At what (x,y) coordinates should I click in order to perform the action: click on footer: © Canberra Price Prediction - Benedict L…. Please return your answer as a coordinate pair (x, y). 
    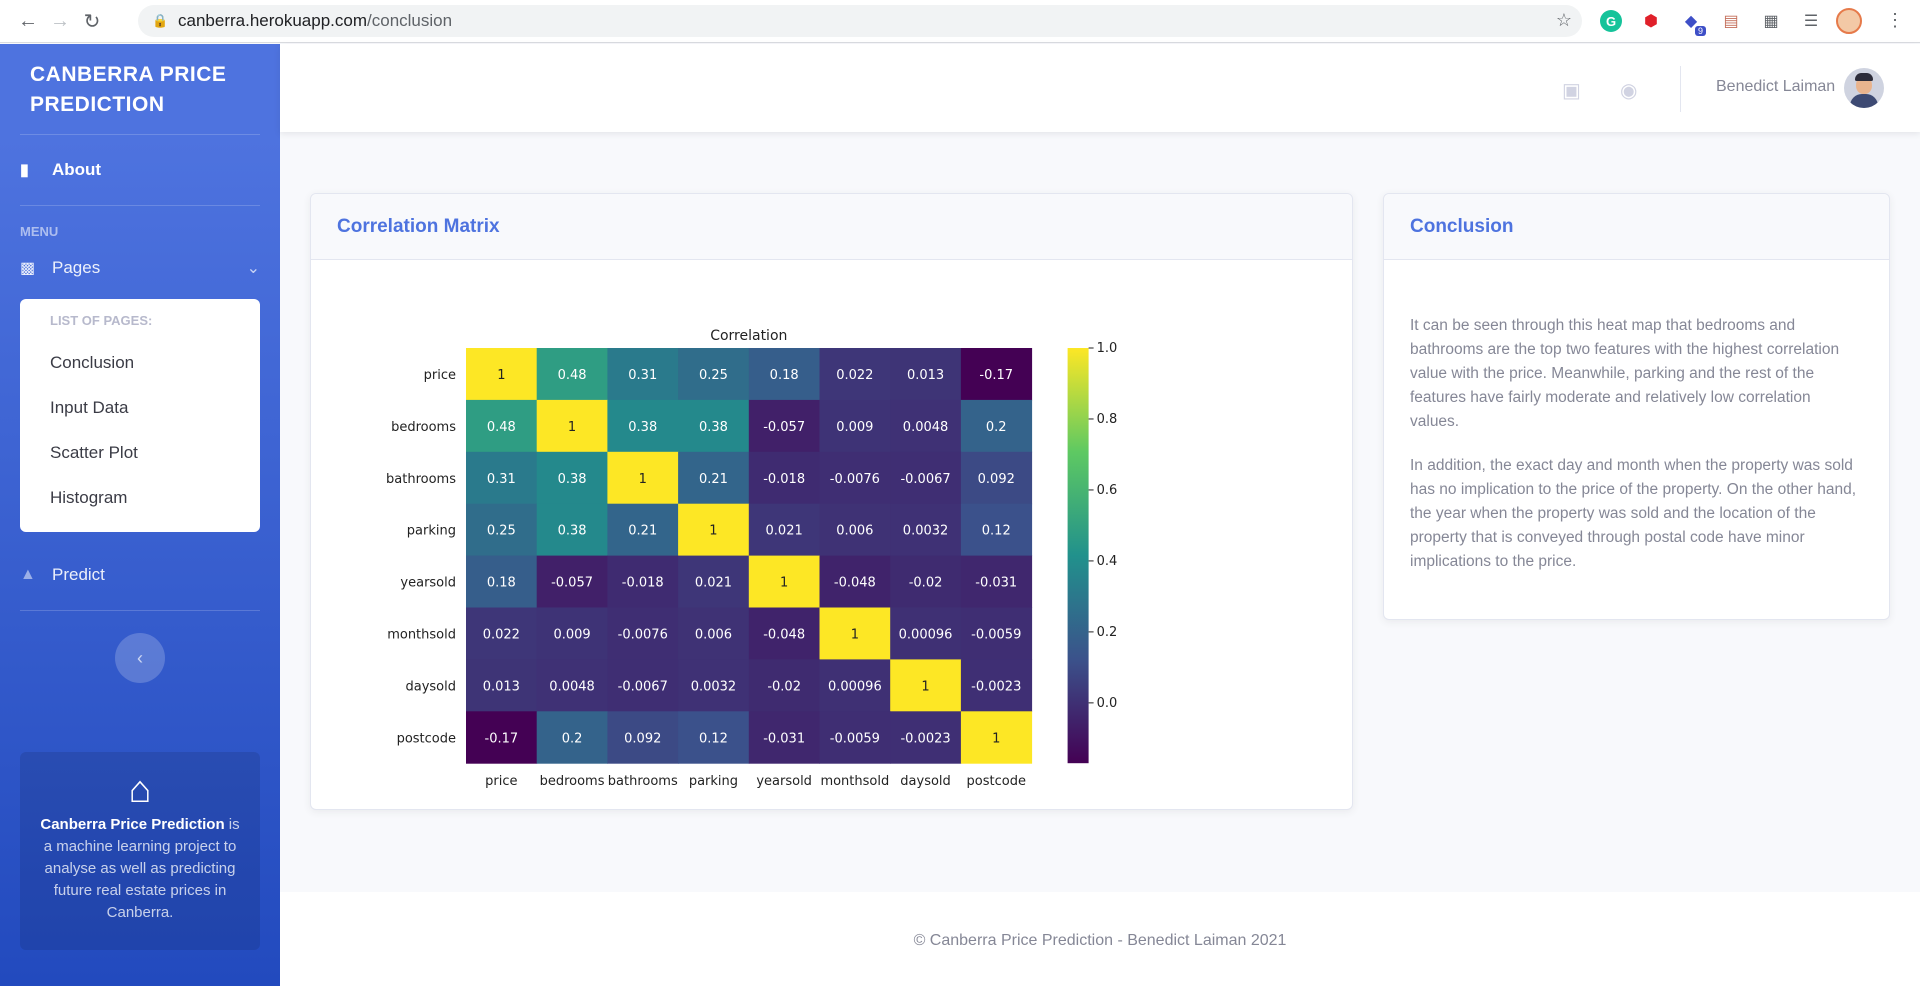
    Looking at the image, I should click on (1100, 939).